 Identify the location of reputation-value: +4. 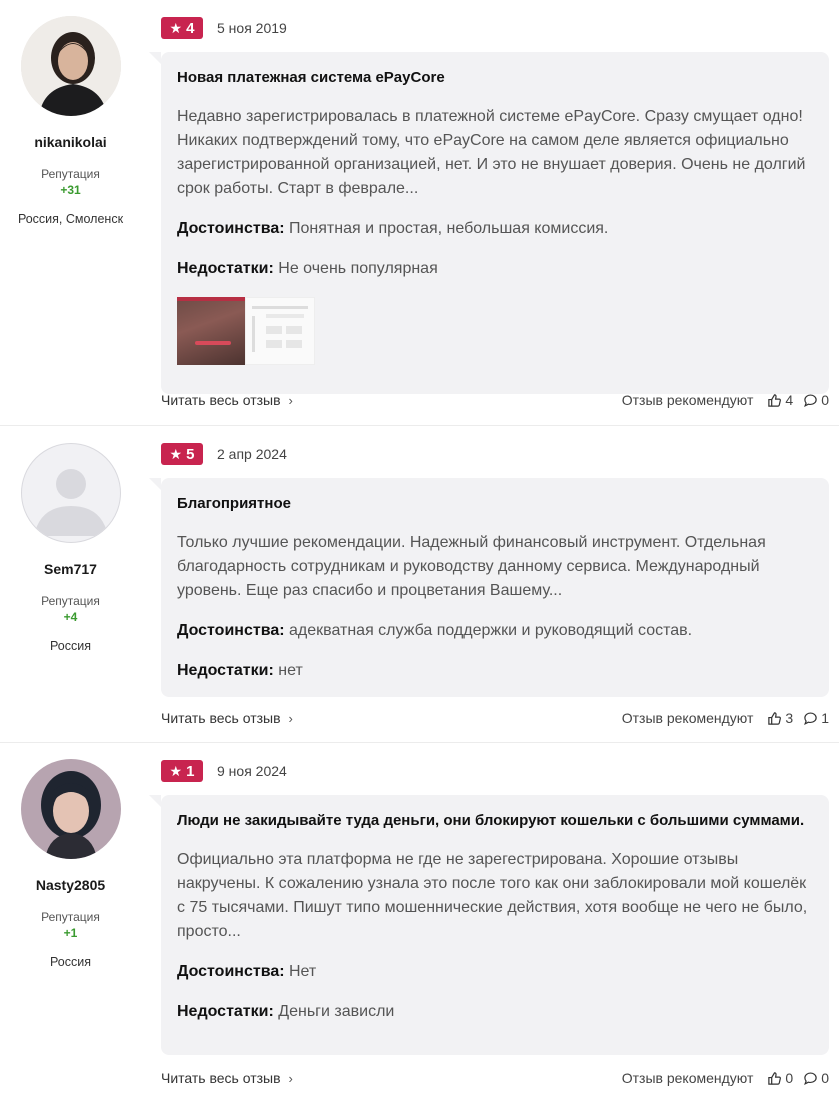
(70, 617).